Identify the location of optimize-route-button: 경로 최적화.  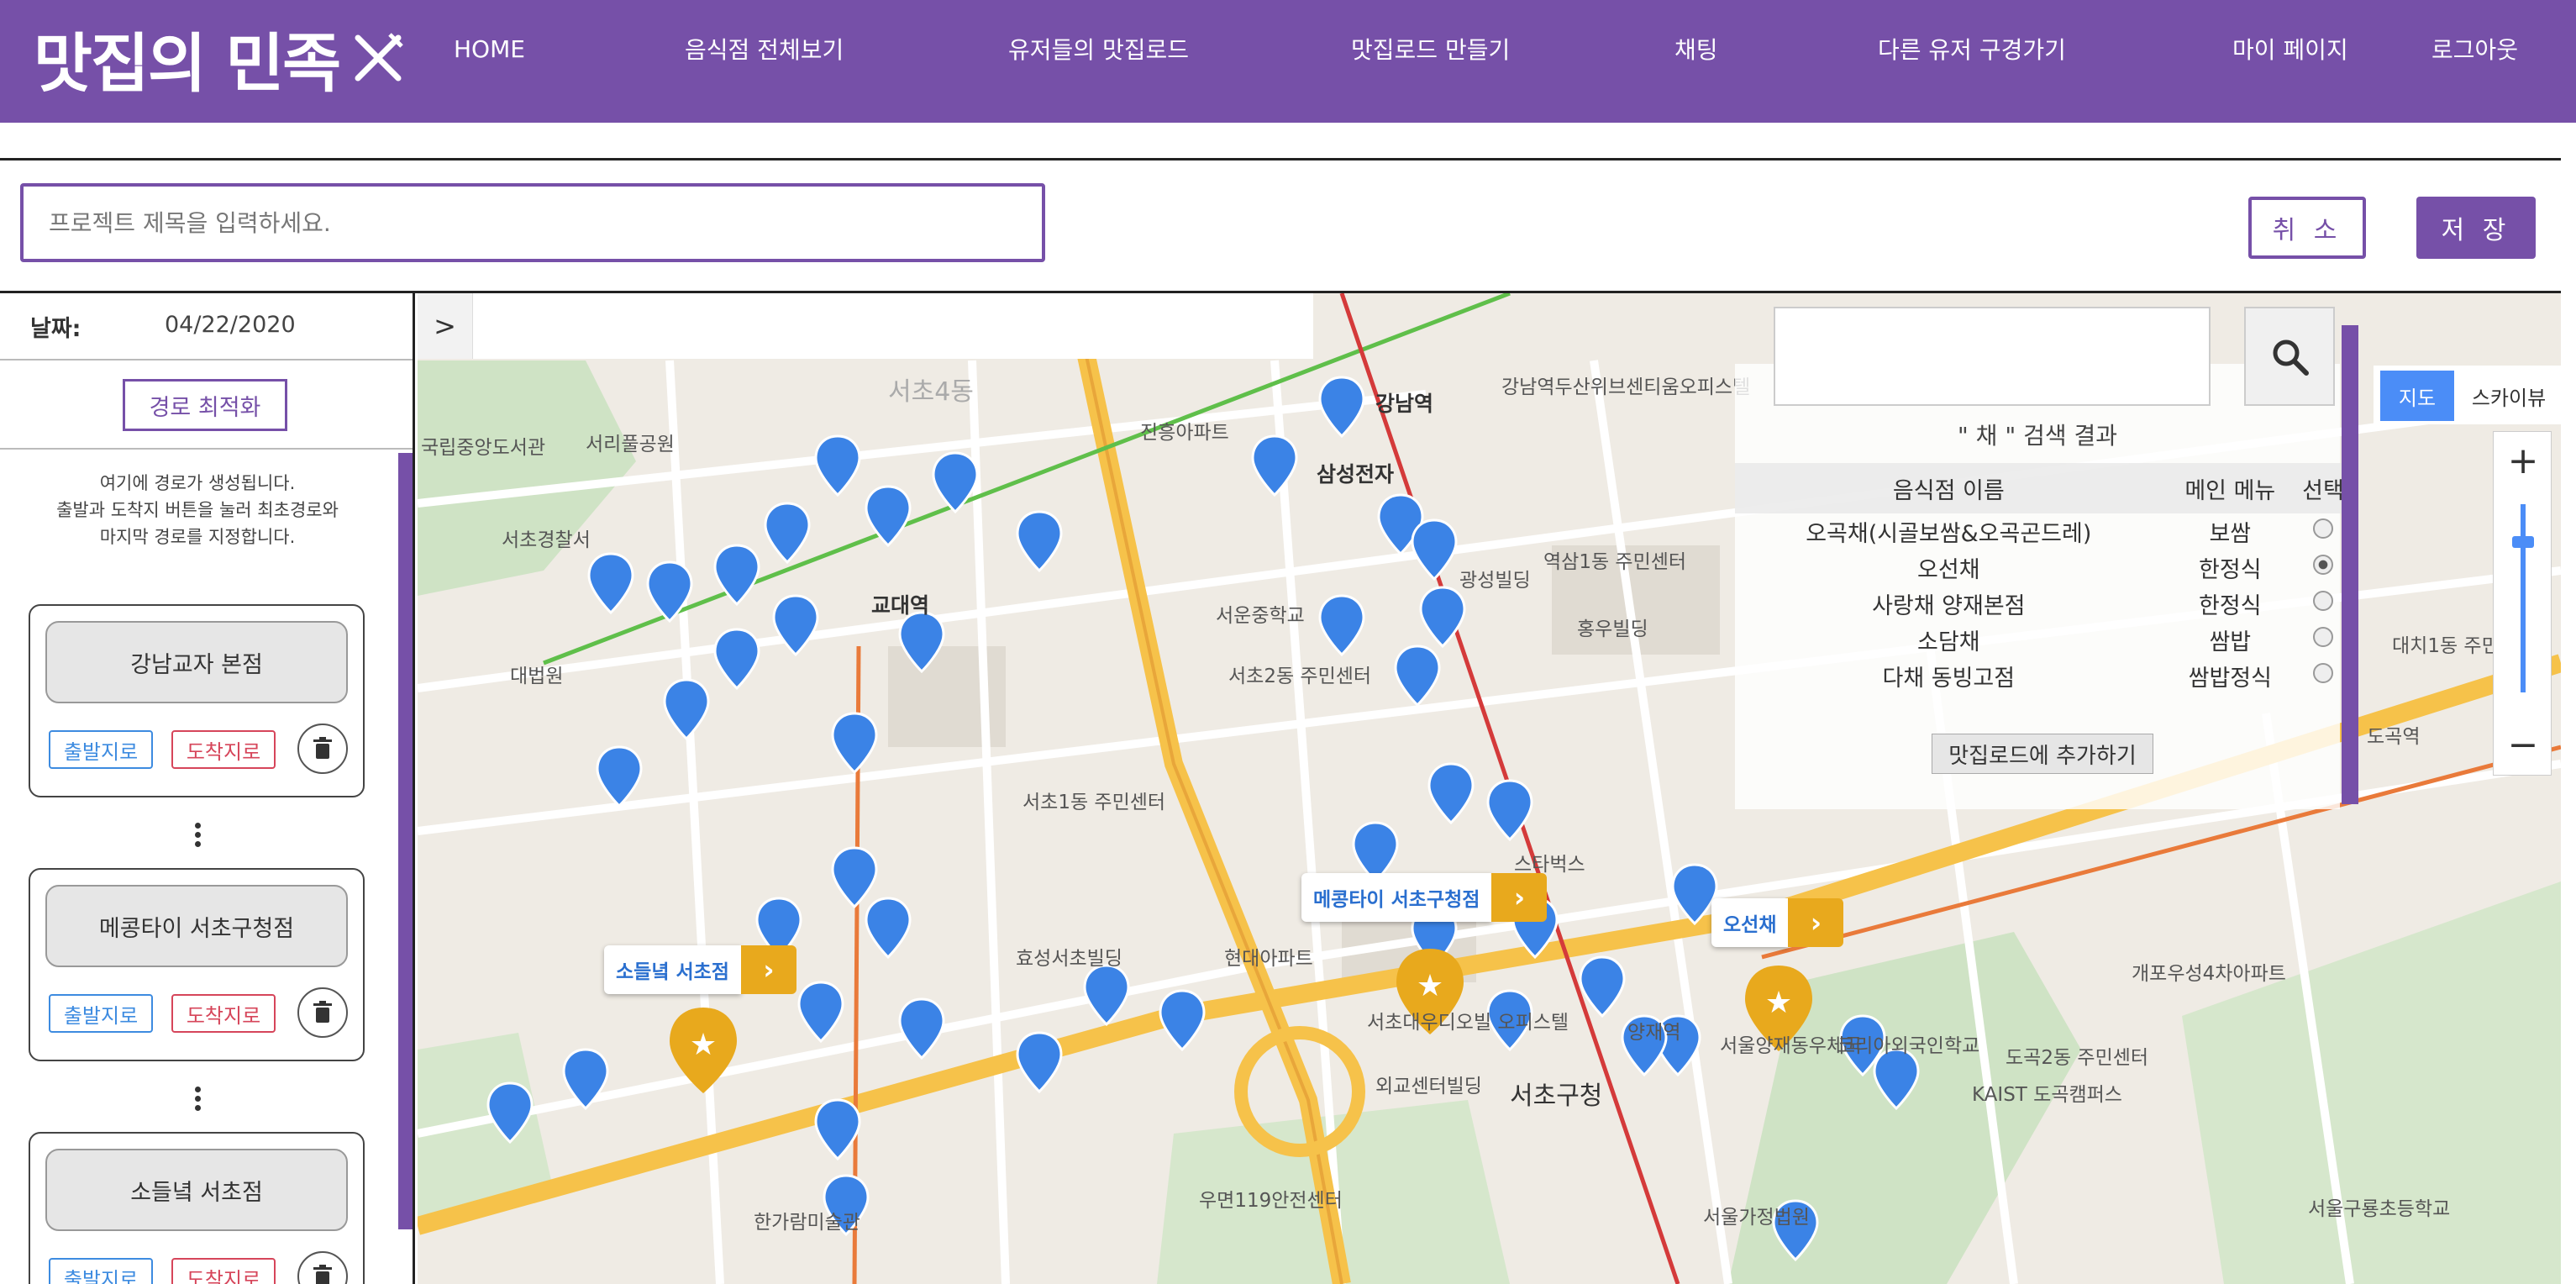
(205, 405).